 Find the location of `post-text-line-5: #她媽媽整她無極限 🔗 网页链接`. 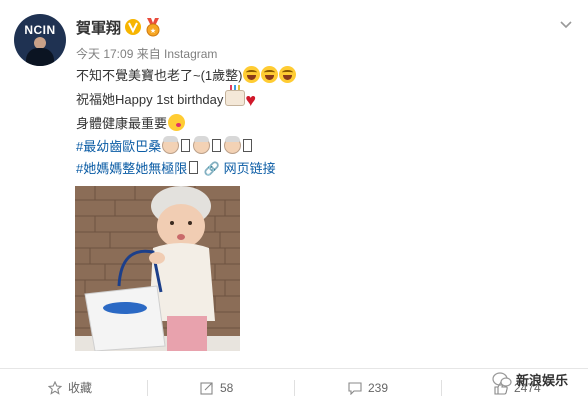

post-text-line-5: #她媽媽整她無極限 🔗 网页链接 is located at coordinates (176, 169).